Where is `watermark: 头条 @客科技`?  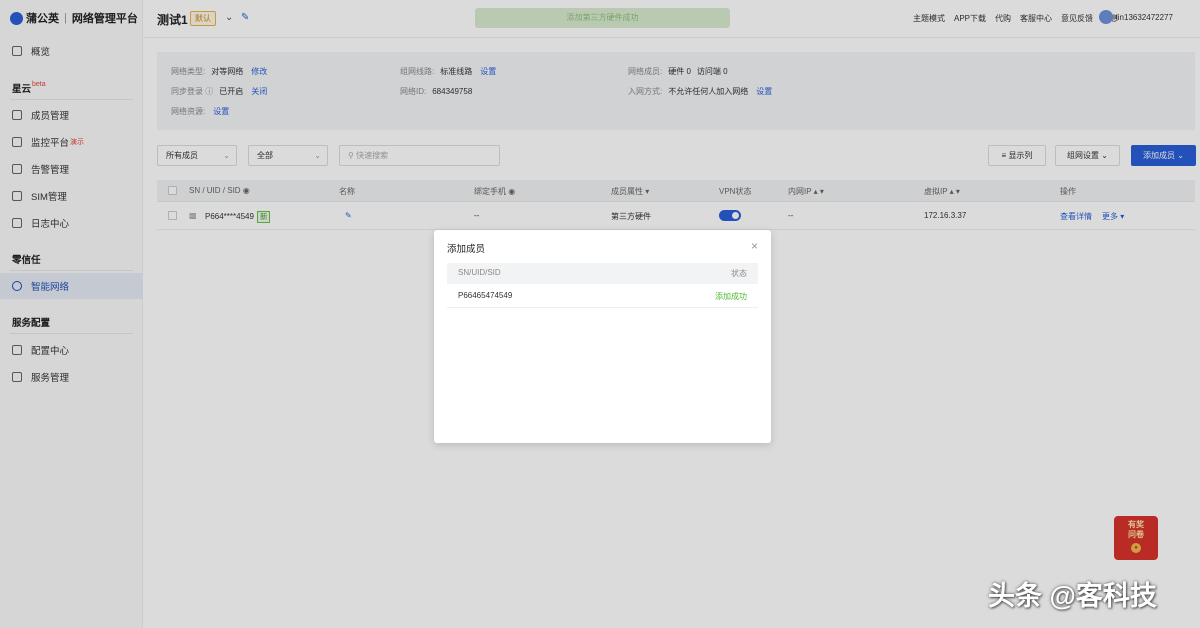 watermark: 头条 @客科技 is located at coordinates (1072, 596).